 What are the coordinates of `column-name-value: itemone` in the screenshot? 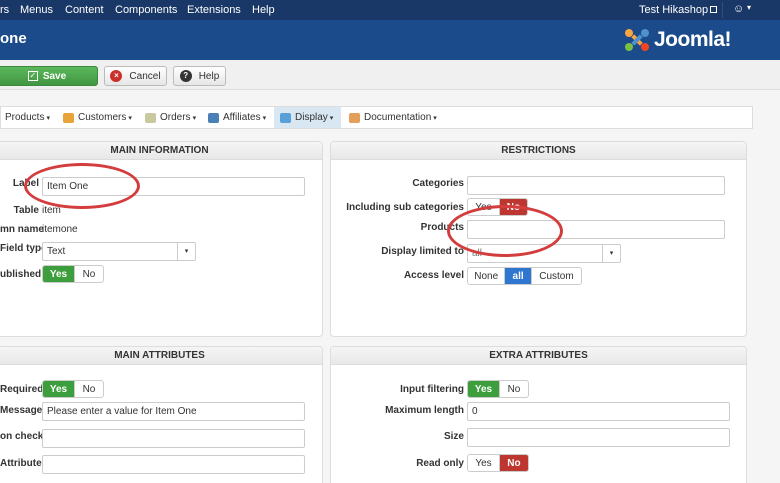 It's located at (60, 229).